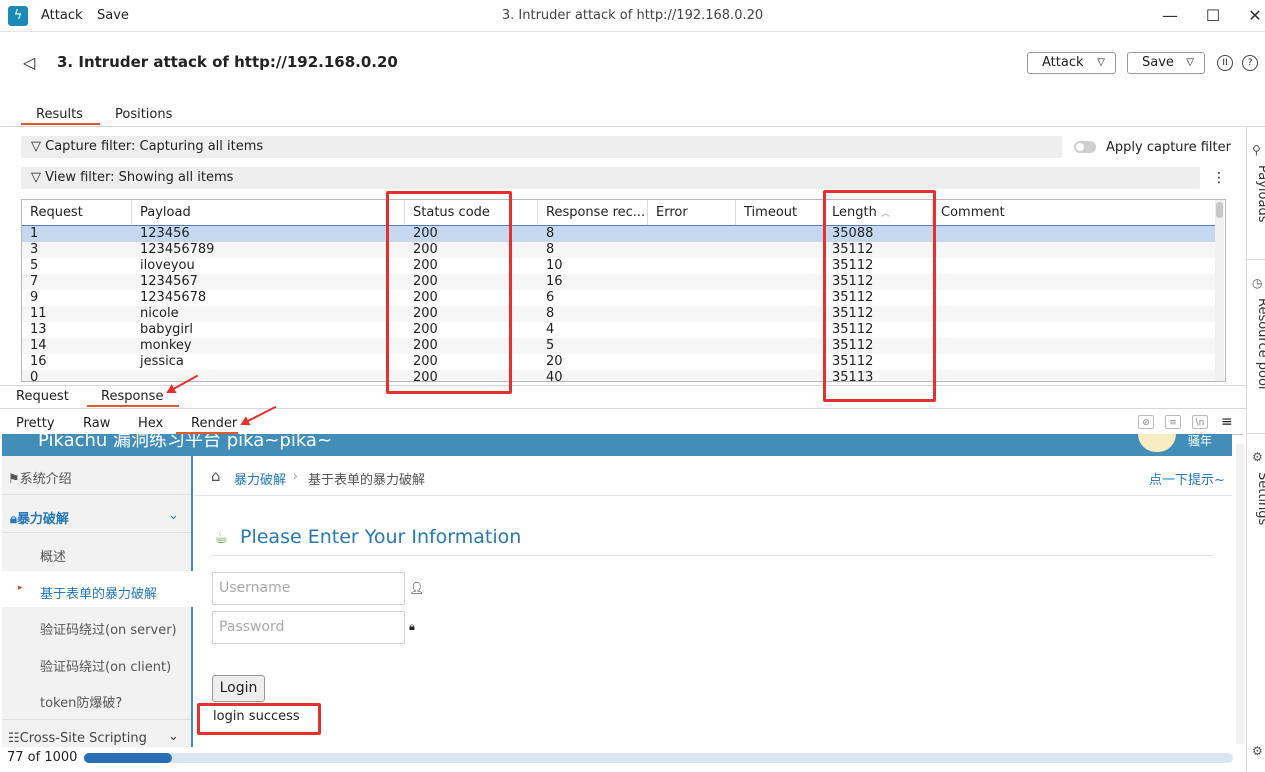  What do you see at coordinates (554, 361) in the screenshot?
I see `table-cell-received: 20` at bounding box center [554, 361].